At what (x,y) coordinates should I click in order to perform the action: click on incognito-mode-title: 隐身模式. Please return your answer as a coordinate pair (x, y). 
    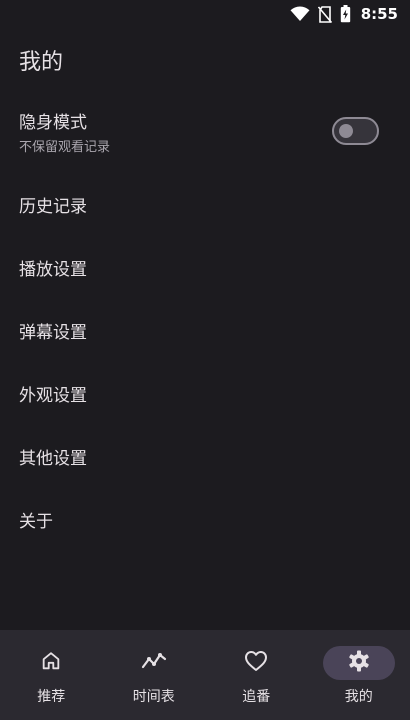
    Looking at the image, I should click on (53, 123).